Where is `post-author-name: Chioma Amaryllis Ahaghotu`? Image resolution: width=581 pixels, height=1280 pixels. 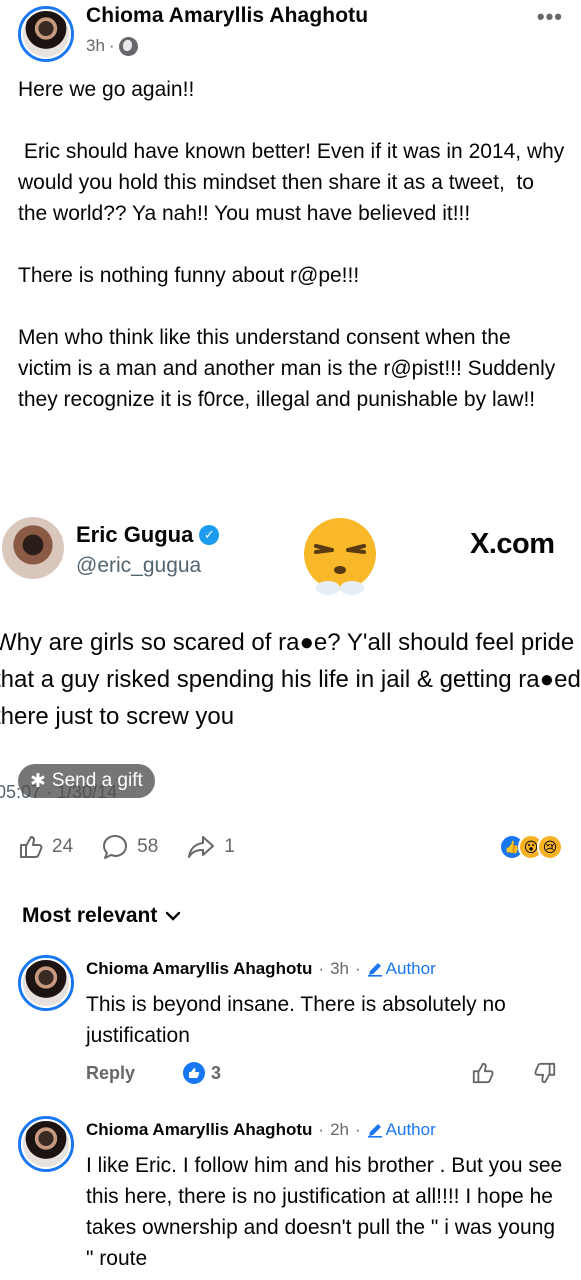
post-author-name: Chioma Amaryllis Ahaghotu is located at coordinates (227, 16).